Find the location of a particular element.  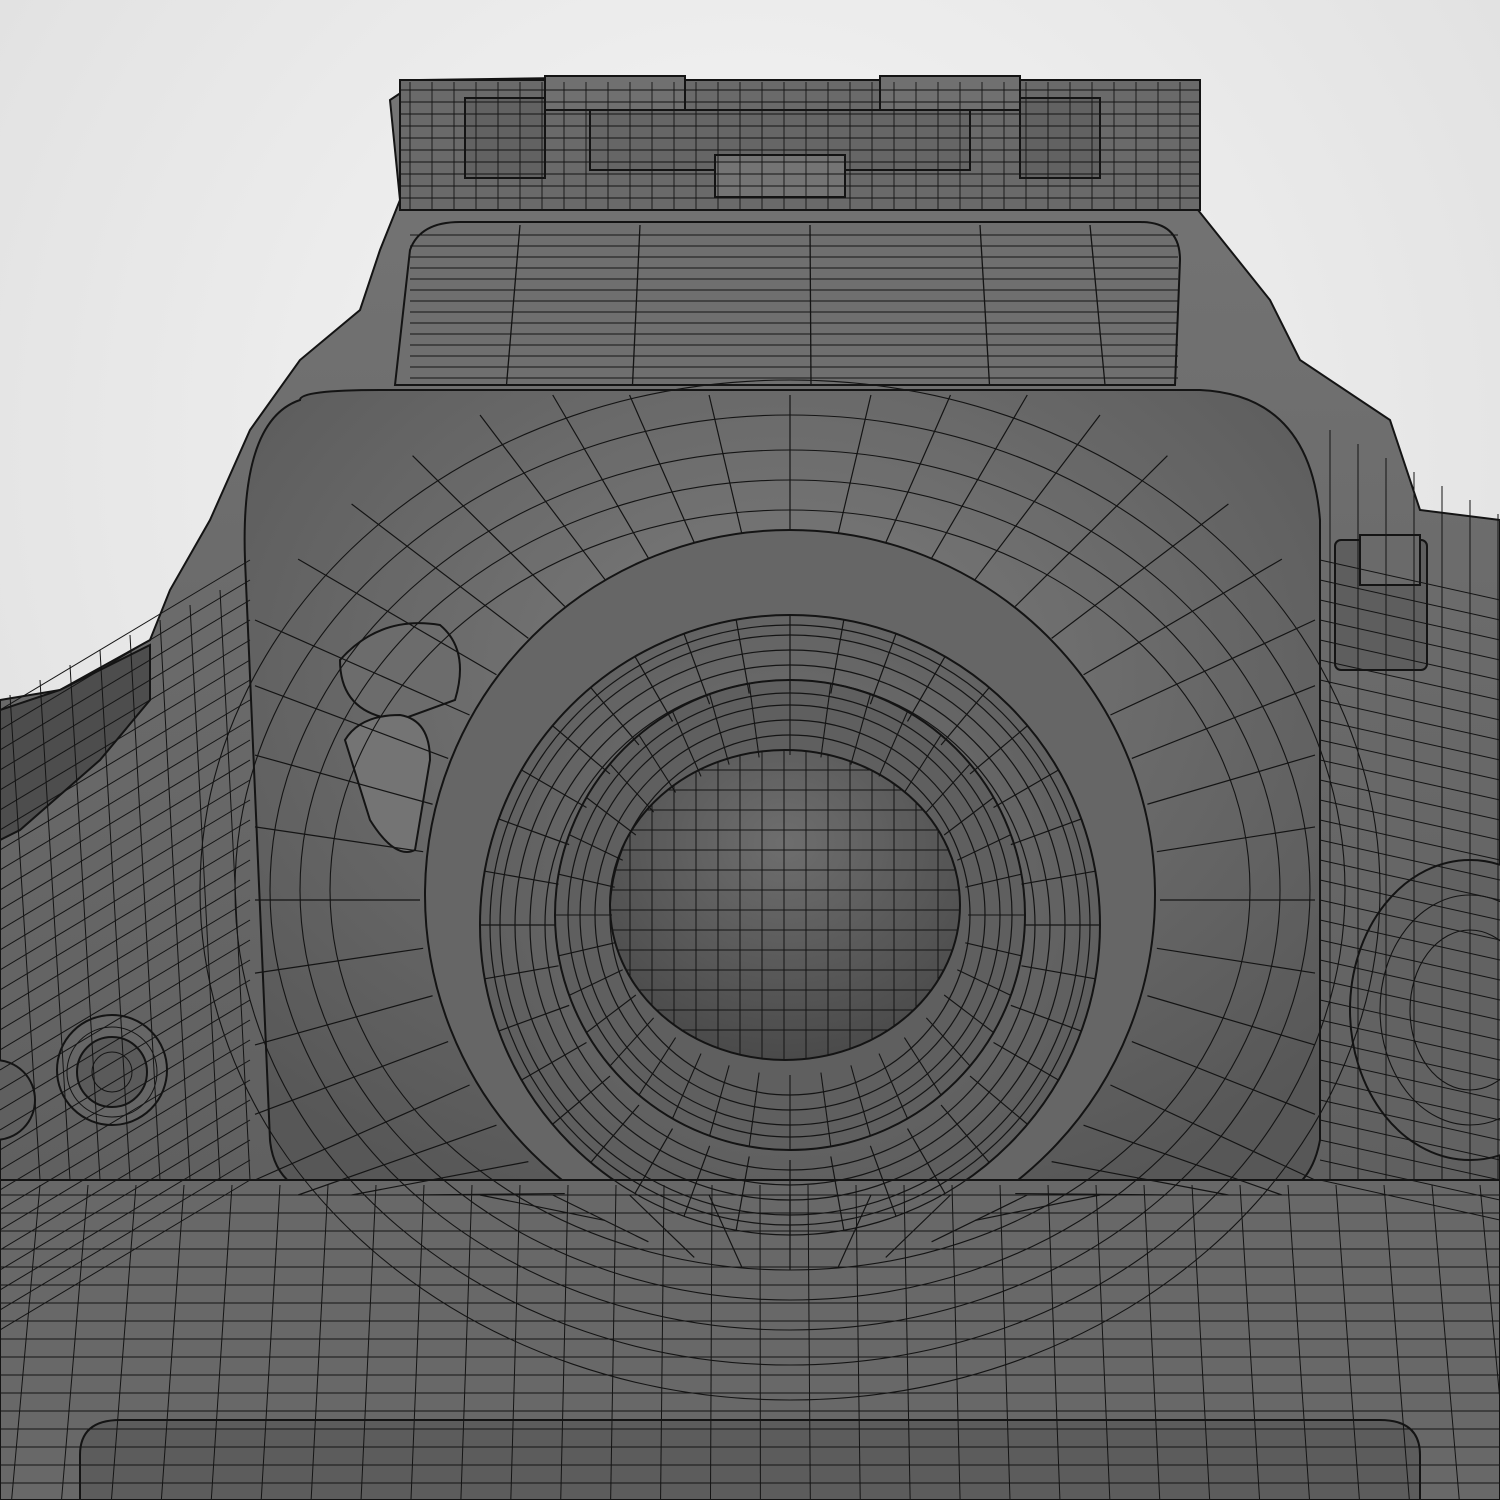

eyepiece-lens is located at coordinates (785, 905).